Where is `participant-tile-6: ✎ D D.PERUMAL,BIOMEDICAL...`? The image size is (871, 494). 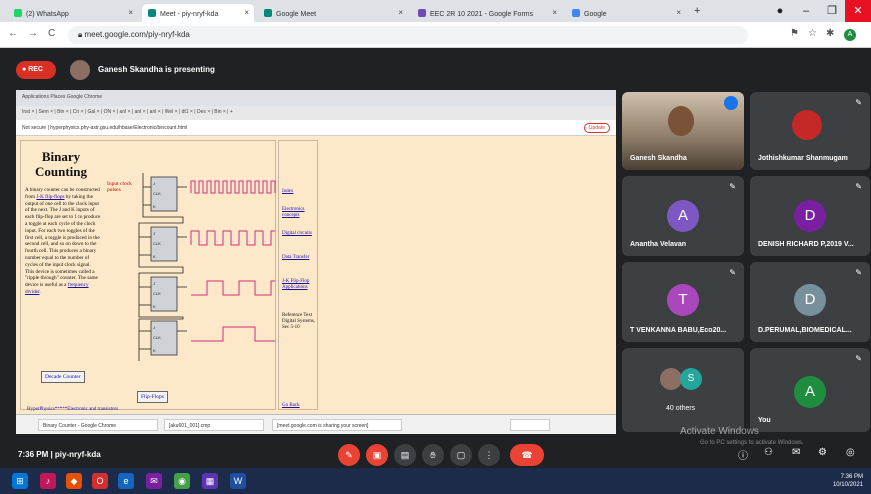
participant-tile-6: ✎ D D.PERUMAL,BIOMEDICAL... is located at coordinates (810, 302).